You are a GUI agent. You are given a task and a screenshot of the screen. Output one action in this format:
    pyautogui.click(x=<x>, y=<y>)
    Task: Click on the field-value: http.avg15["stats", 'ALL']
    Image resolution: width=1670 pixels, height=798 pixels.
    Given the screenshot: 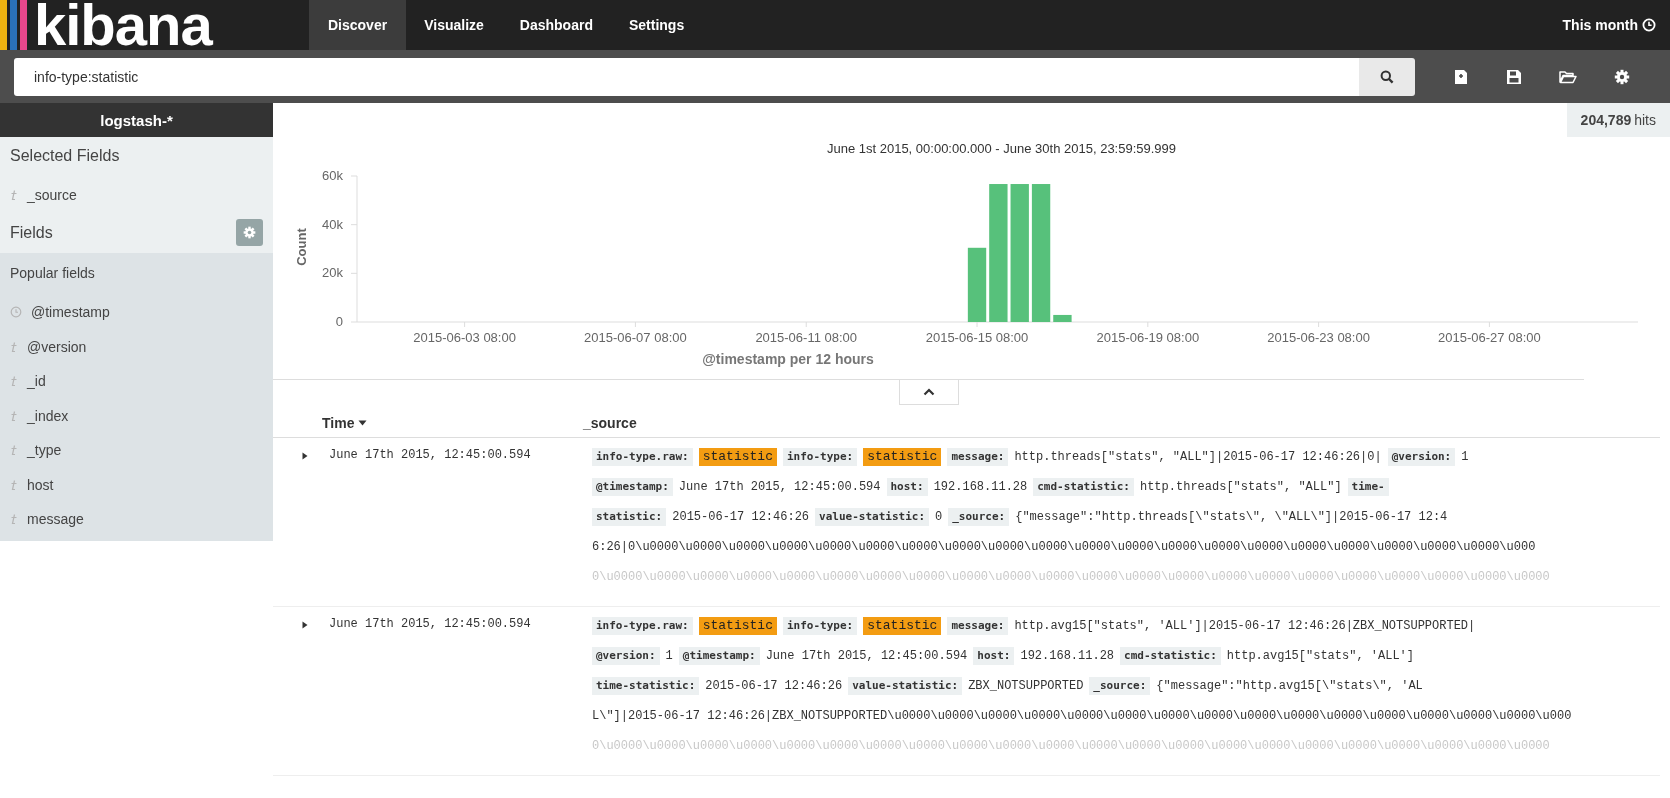 What is the action you would take?
    pyautogui.click(x=1320, y=656)
    